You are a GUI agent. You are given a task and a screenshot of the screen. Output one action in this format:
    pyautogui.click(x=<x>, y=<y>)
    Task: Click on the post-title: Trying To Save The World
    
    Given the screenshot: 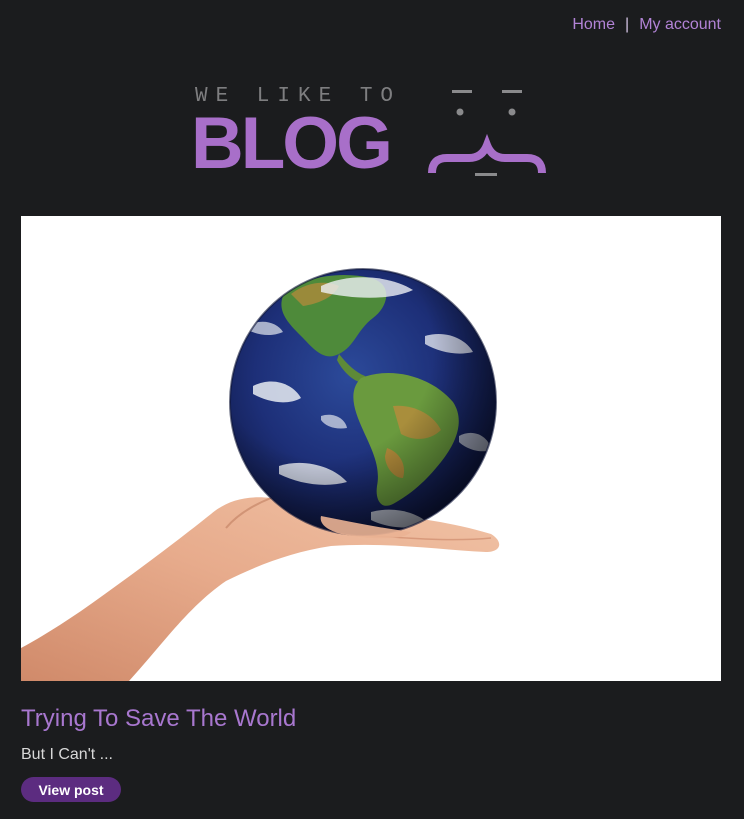 What is the action you would take?
    pyautogui.click(x=158, y=719)
    